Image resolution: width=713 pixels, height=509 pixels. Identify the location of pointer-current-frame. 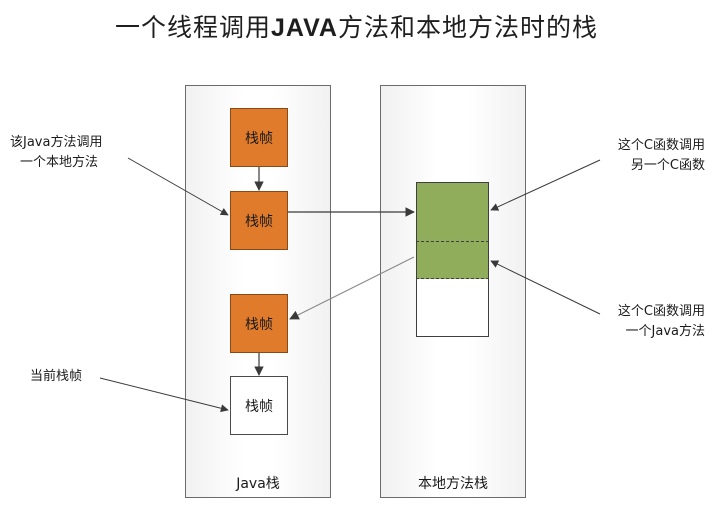
(164, 395).